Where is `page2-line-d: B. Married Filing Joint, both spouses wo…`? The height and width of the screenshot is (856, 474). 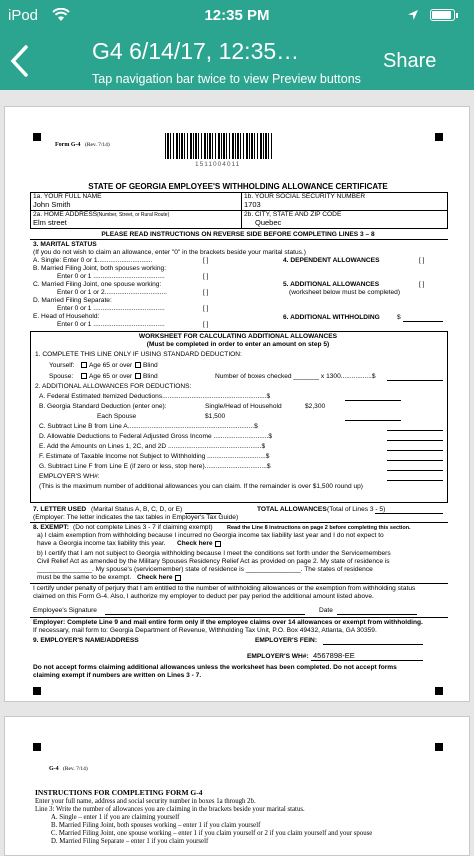
page2-line-d: B. Married Filing Joint, both spouses wo… is located at coordinates (156, 825).